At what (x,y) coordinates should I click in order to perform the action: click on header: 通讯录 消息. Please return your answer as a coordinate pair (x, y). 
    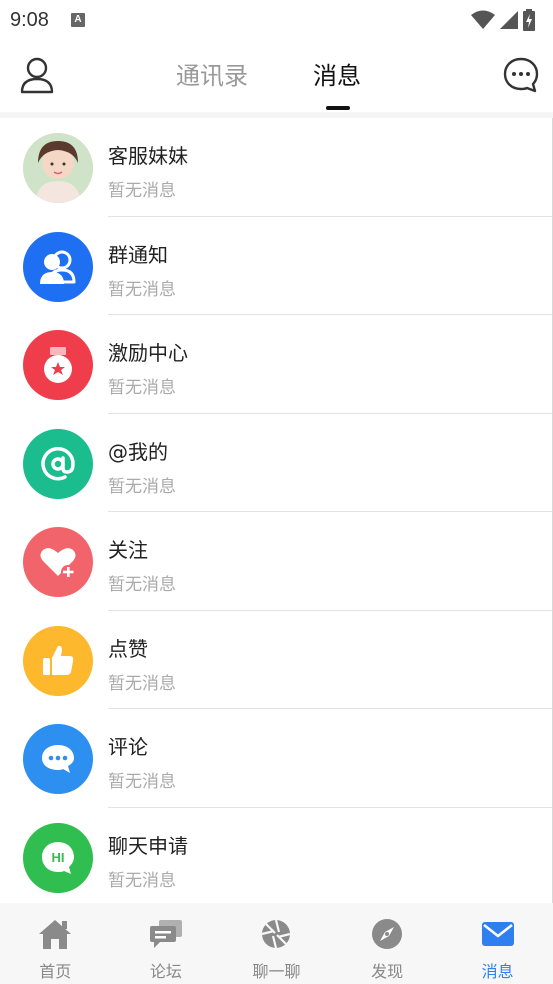
    Looking at the image, I should click on (276, 76).